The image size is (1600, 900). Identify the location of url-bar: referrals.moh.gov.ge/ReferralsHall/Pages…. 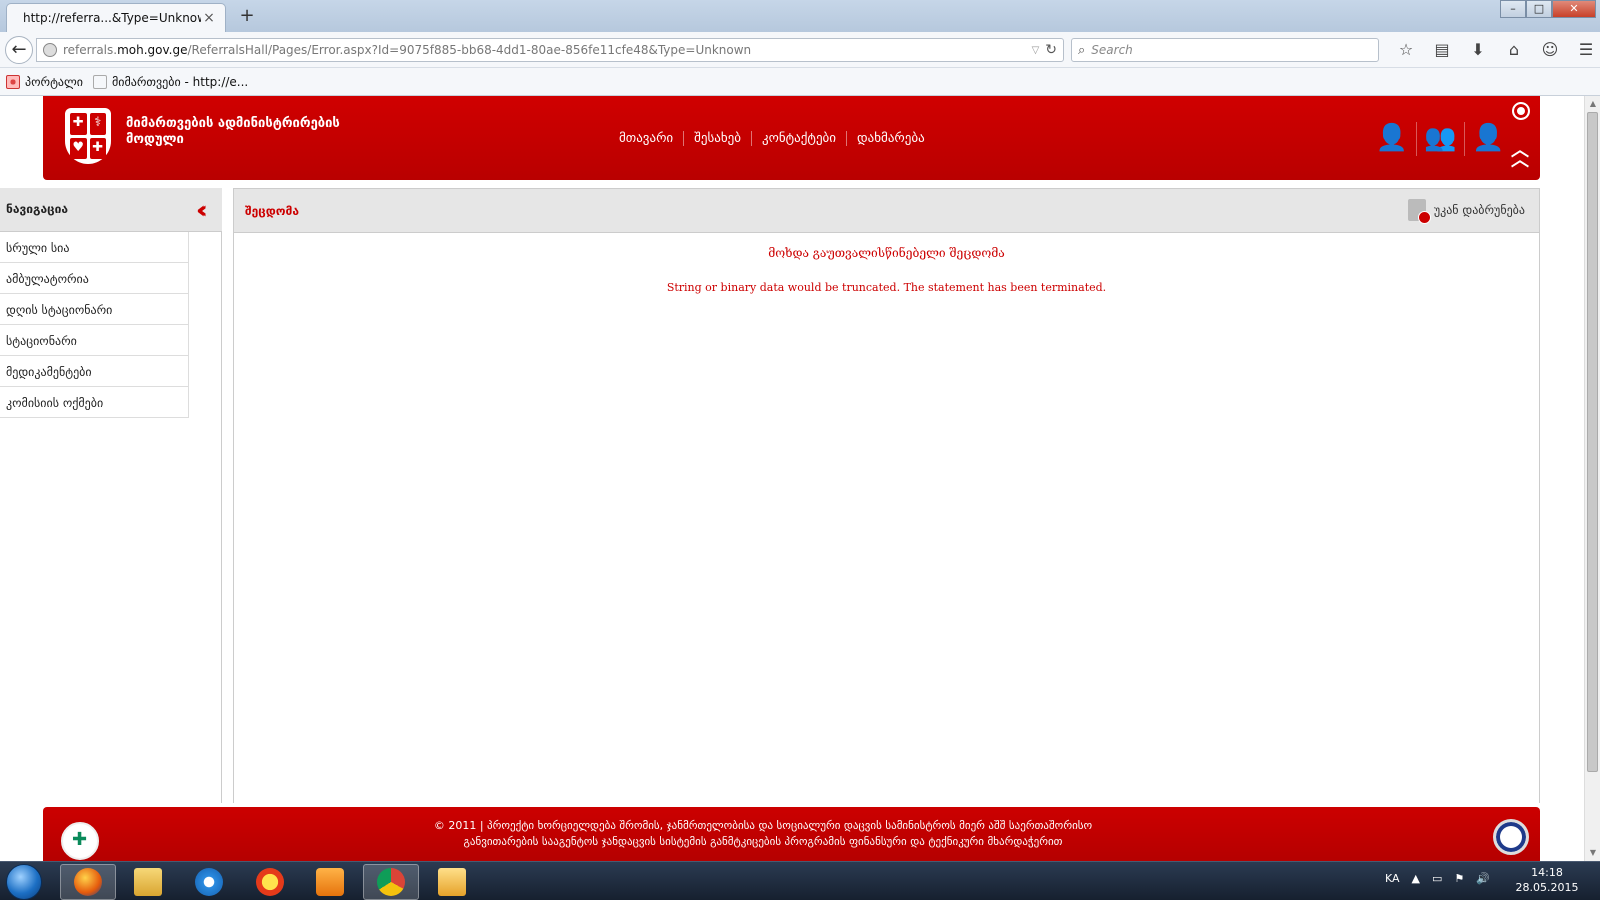
(550, 50).